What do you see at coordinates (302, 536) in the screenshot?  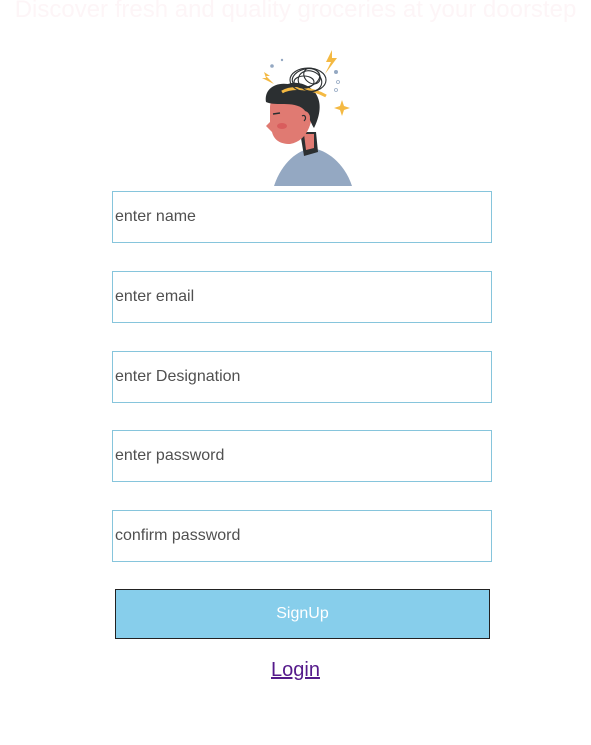 I see `confirm-password-input` at bounding box center [302, 536].